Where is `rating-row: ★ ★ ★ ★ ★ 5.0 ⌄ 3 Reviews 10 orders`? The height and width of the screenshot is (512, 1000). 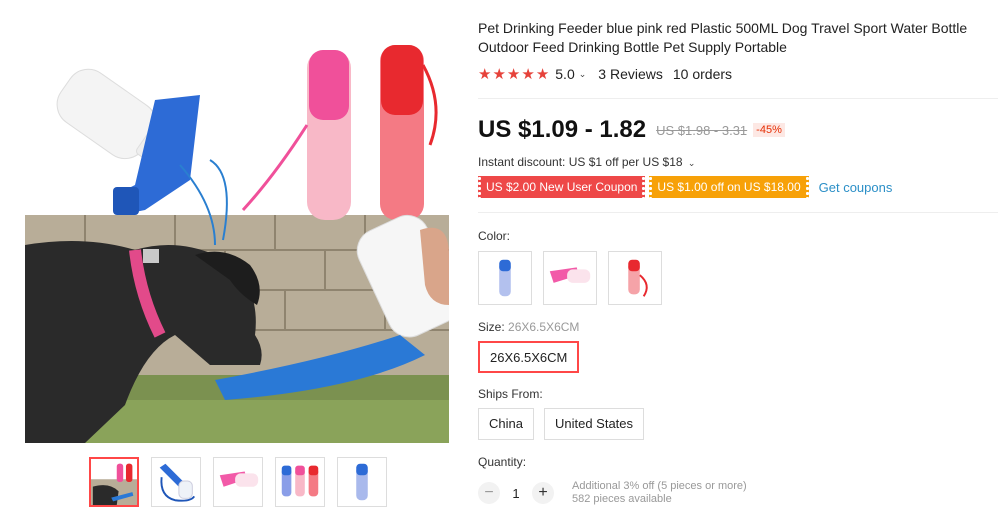 rating-row: ★ ★ ★ ★ ★ 5.0 ⌄ 3 Reviews 10 orders is located at coordinates (605, 74).